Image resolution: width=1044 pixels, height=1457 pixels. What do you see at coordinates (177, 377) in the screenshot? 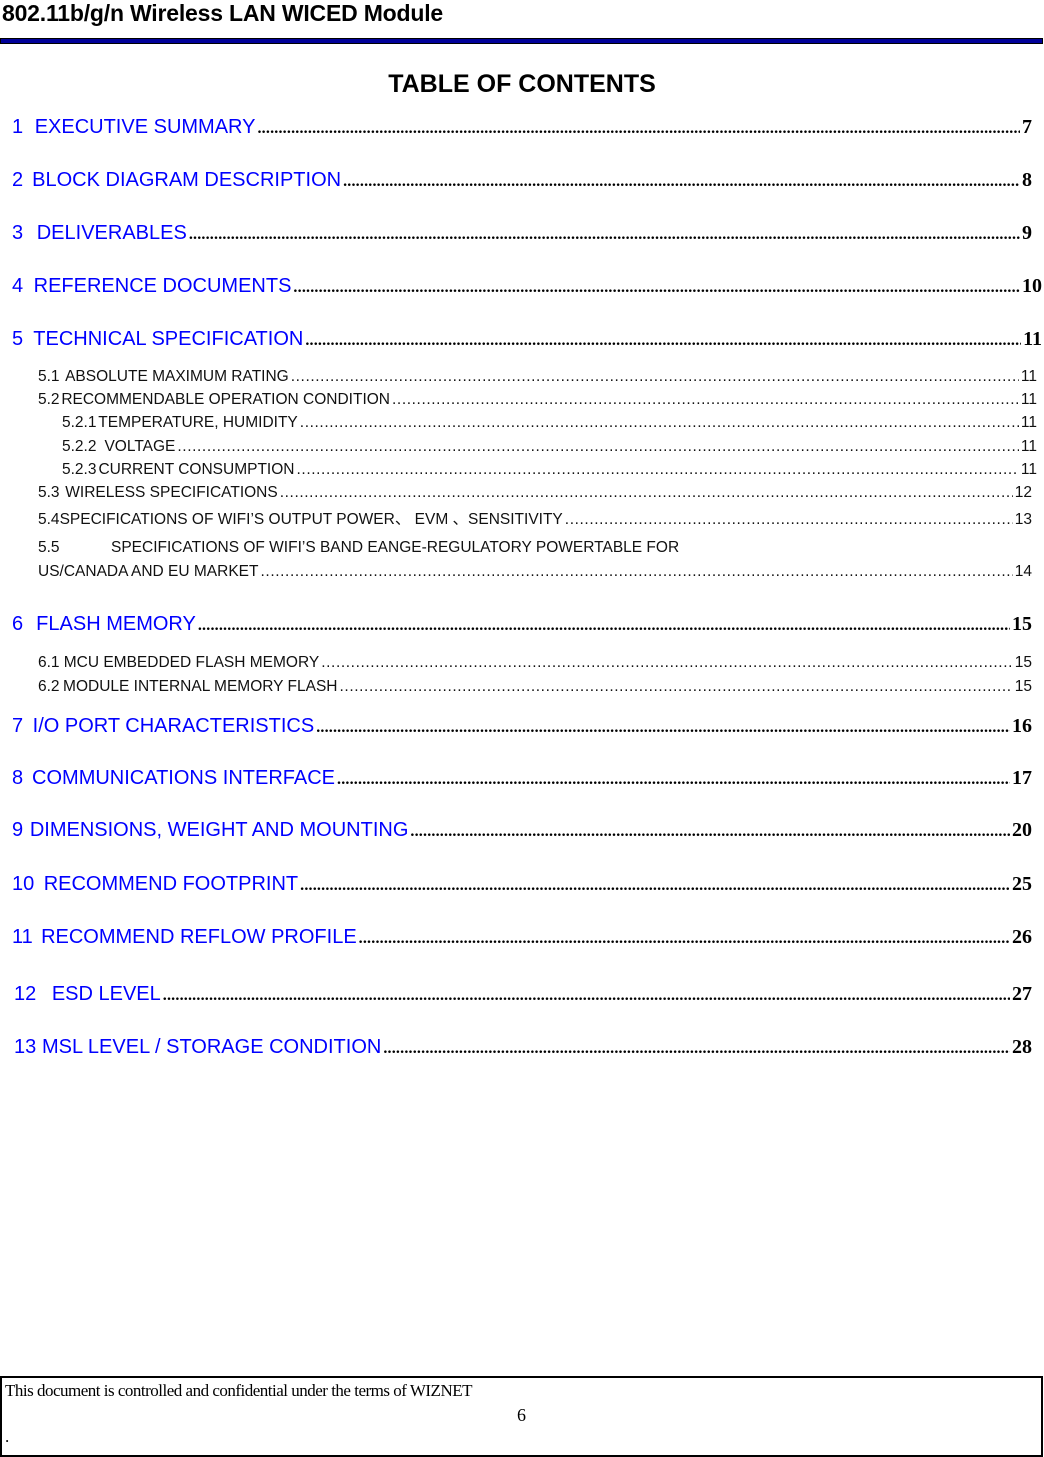
I see `toc-entry-label: ABSOLUTE MAXIMUM RATING` at bounding box center [177, 377].